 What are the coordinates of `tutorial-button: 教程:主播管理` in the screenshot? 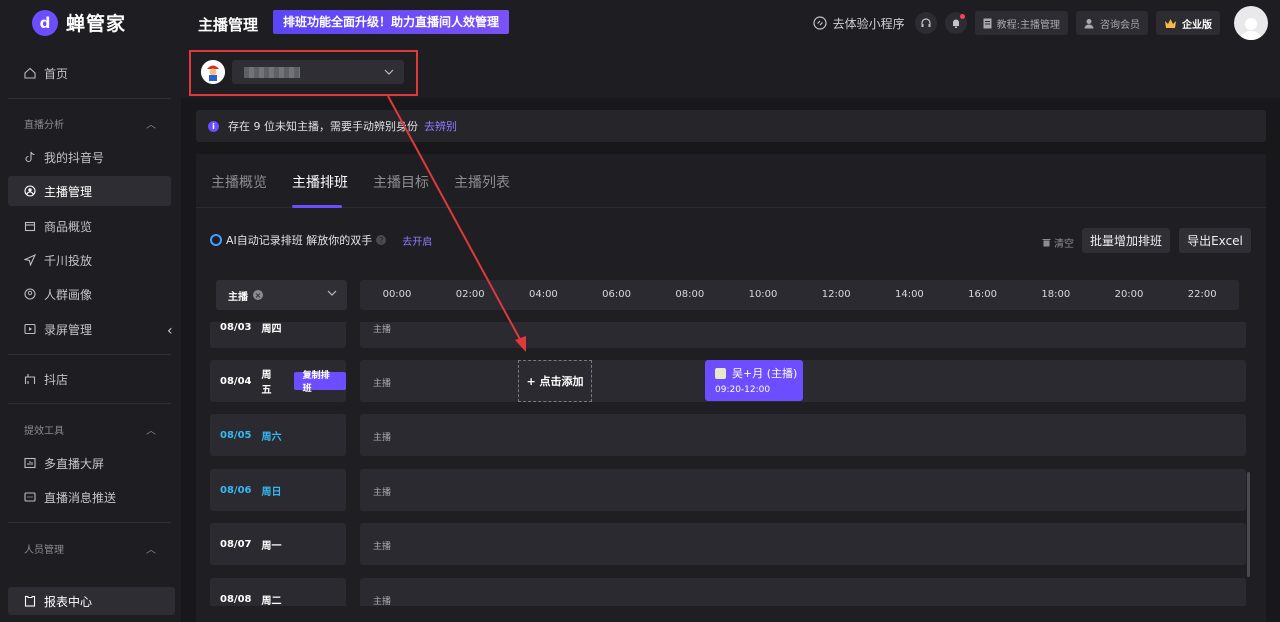 It's located at (1021, 23).